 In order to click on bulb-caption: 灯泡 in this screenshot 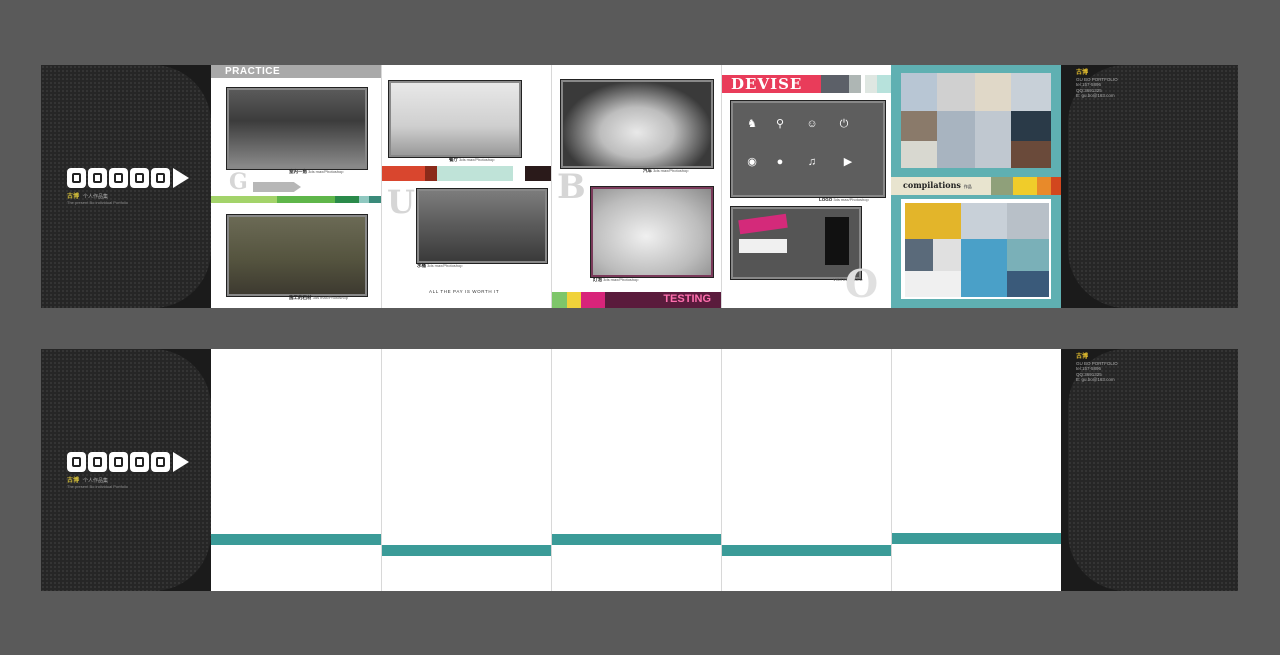, I will do `click(597, 279)`.